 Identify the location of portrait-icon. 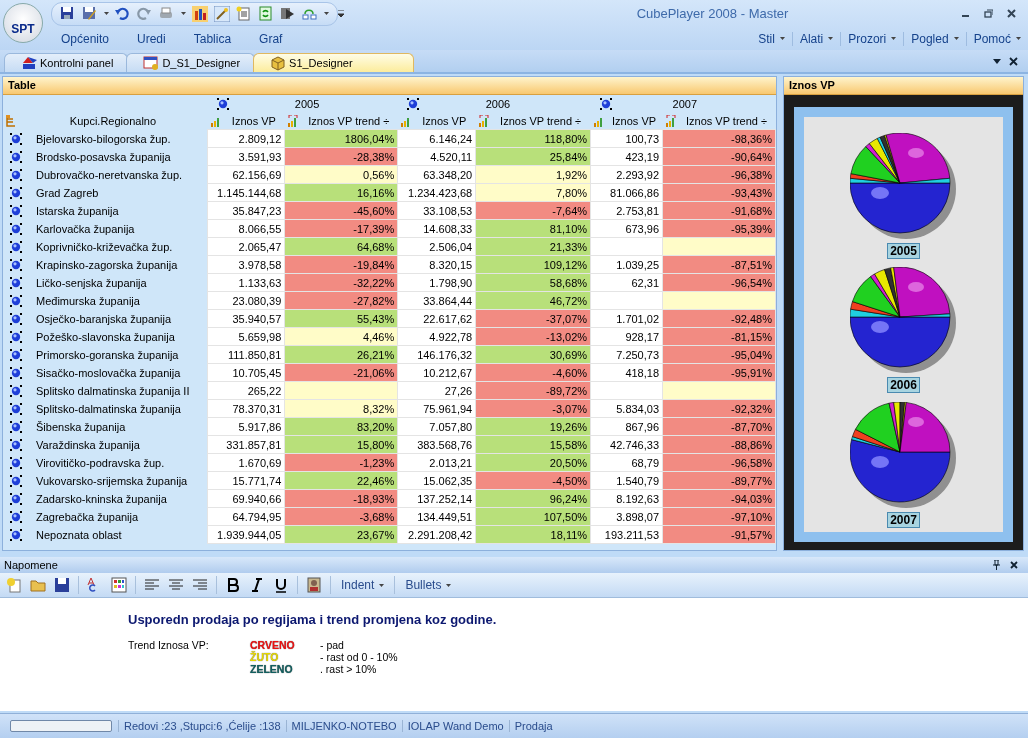
(314, 585).